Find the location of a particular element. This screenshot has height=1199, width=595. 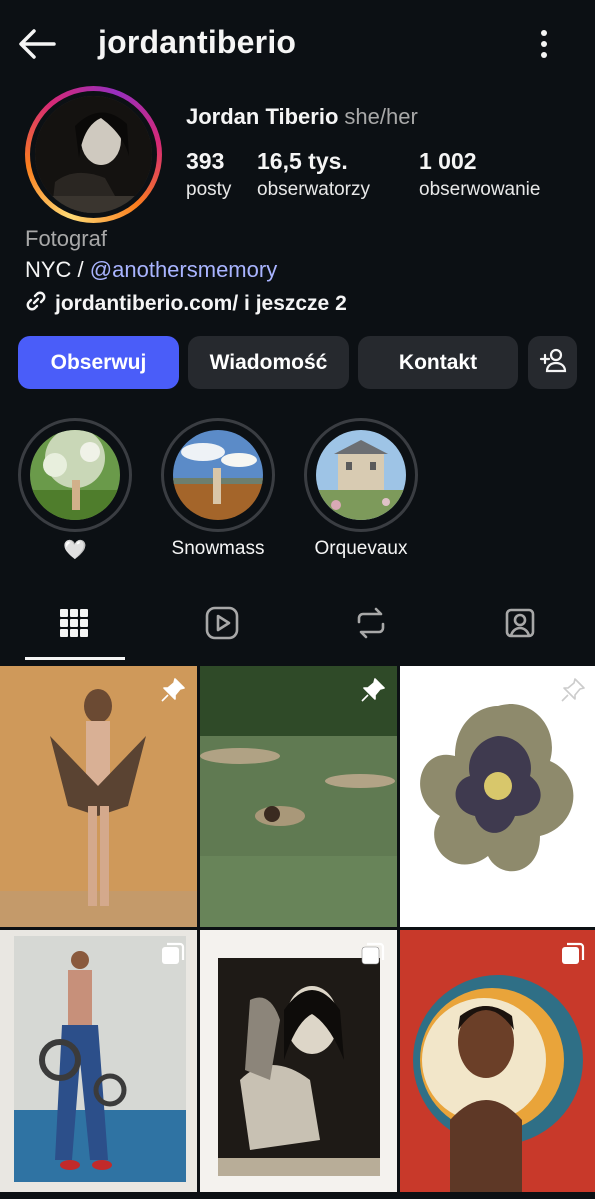

external-link: jordantiberio.com/ i jeszcze 2 is located at coordinates (186, 304).